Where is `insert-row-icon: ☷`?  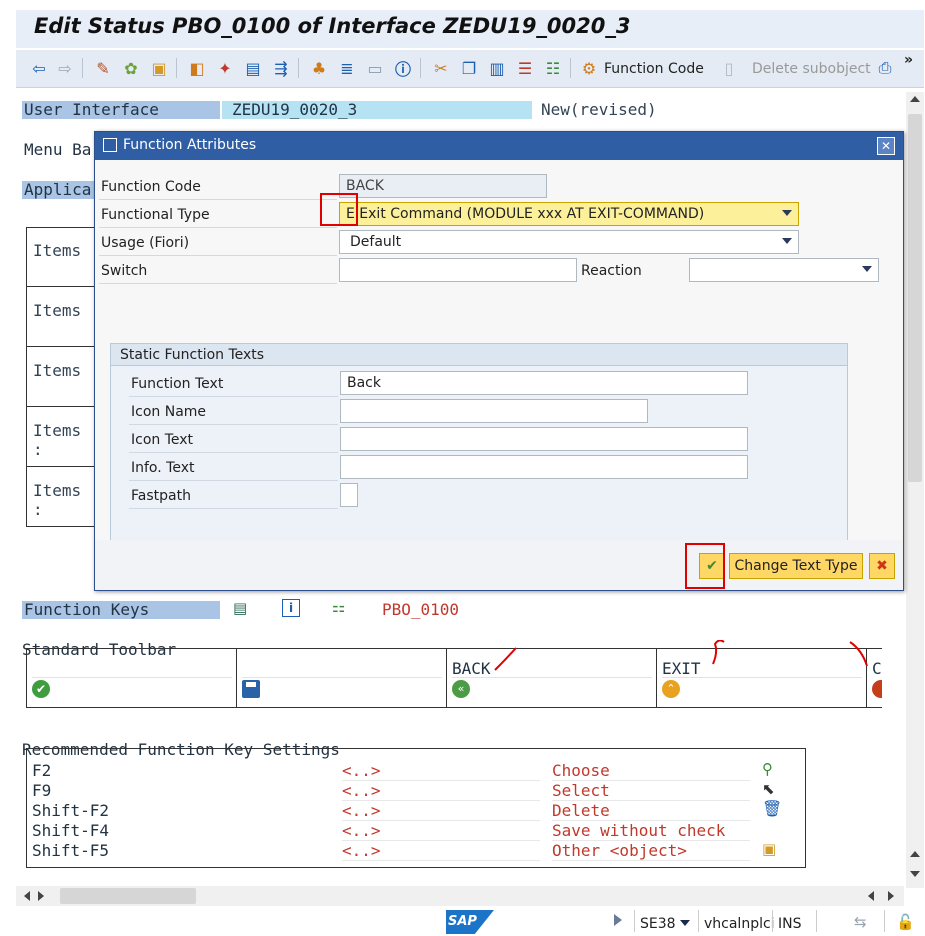
insert-row-icon: ☷ is located at coordinates (553, 68).